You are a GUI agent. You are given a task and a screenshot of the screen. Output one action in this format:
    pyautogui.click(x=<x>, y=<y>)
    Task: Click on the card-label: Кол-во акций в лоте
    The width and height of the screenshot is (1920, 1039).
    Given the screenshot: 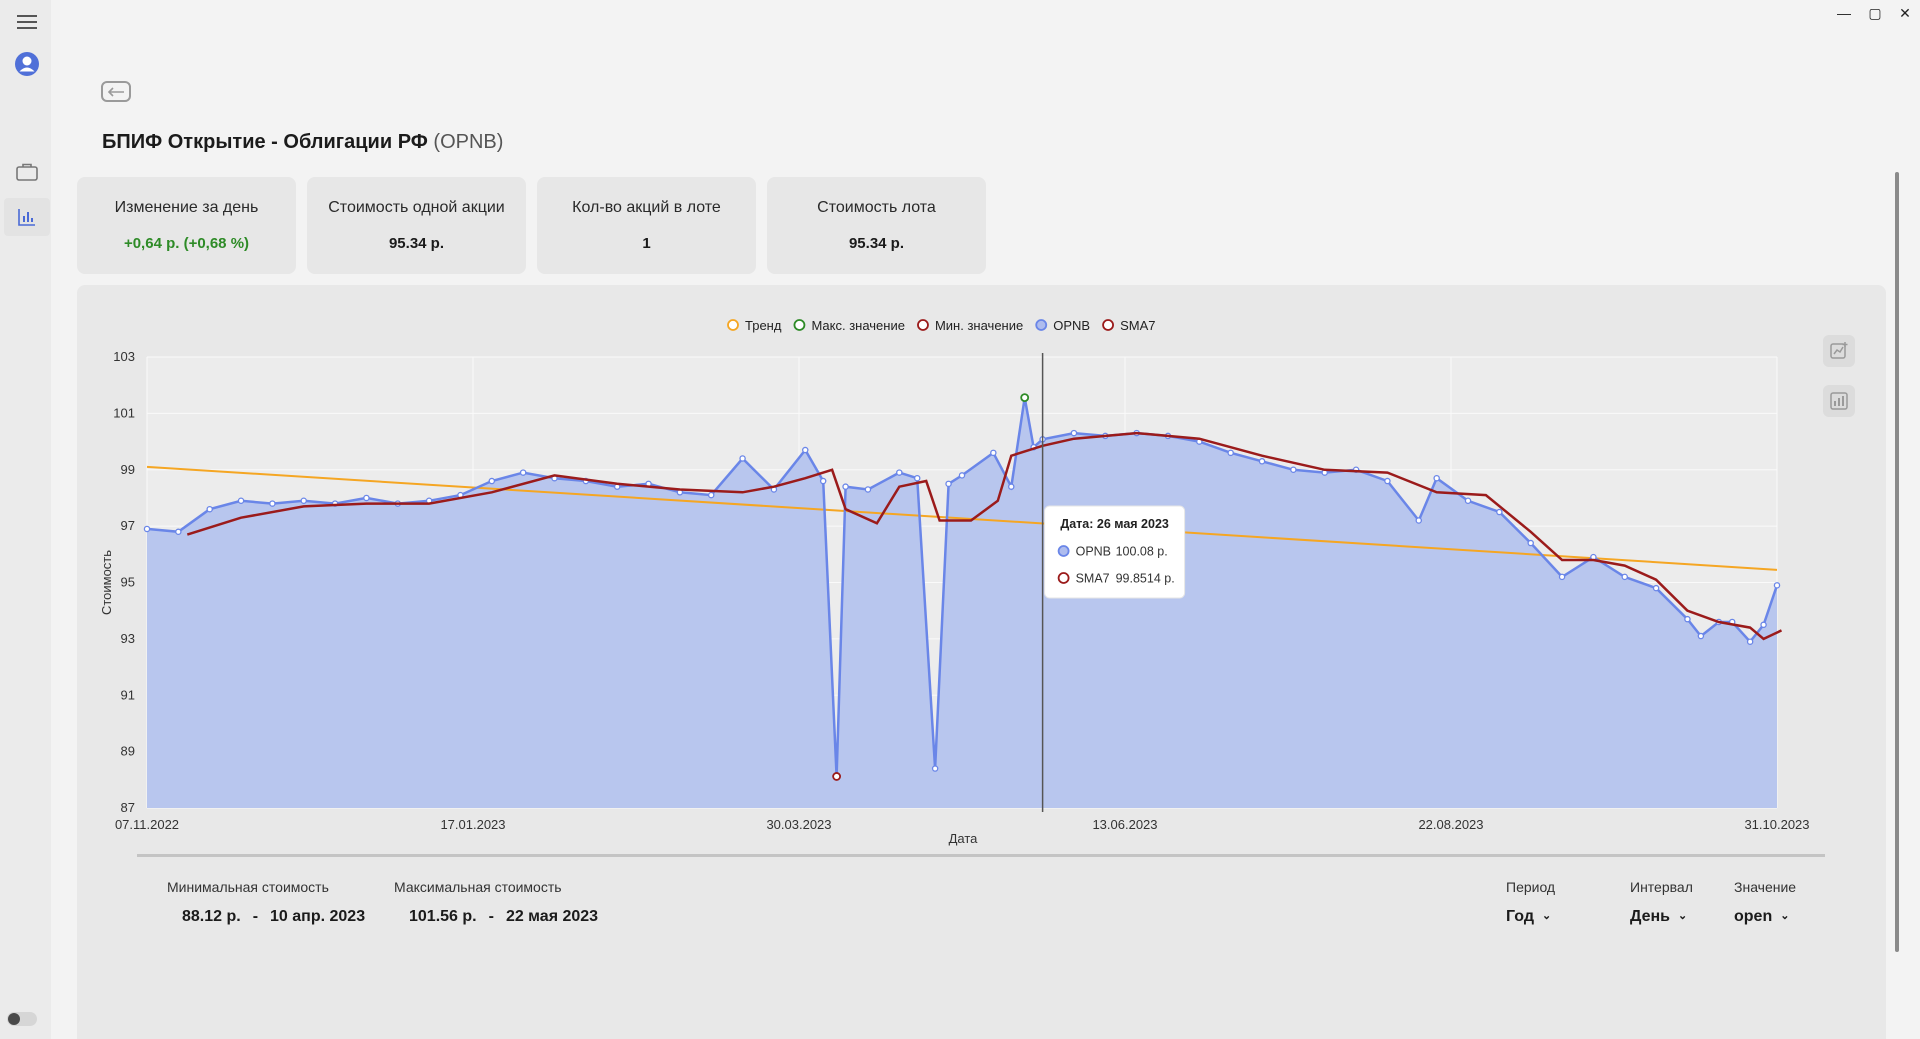 What is the action you would take?
    pyautogui.click(x=646, y=207)
    